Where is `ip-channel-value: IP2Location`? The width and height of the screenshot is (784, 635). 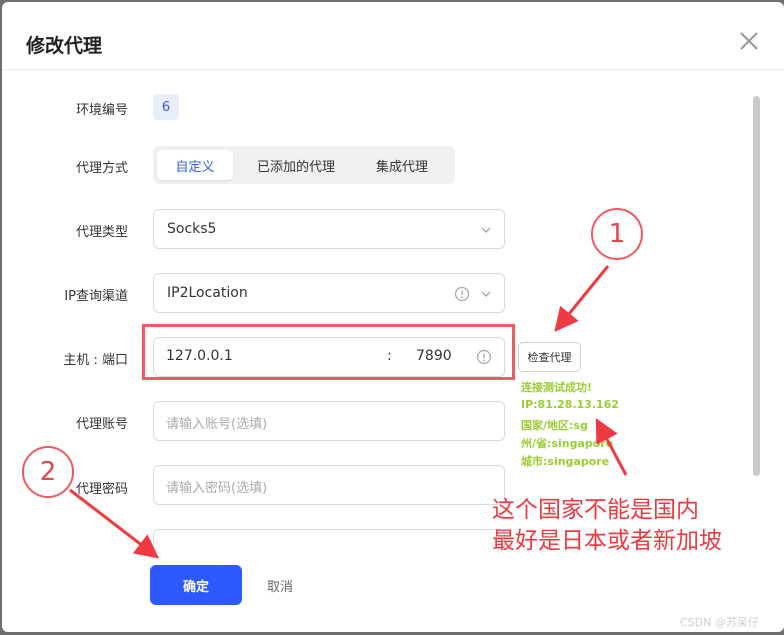 ip-channel-value: IP2Location is located at coordinates (207, 293).